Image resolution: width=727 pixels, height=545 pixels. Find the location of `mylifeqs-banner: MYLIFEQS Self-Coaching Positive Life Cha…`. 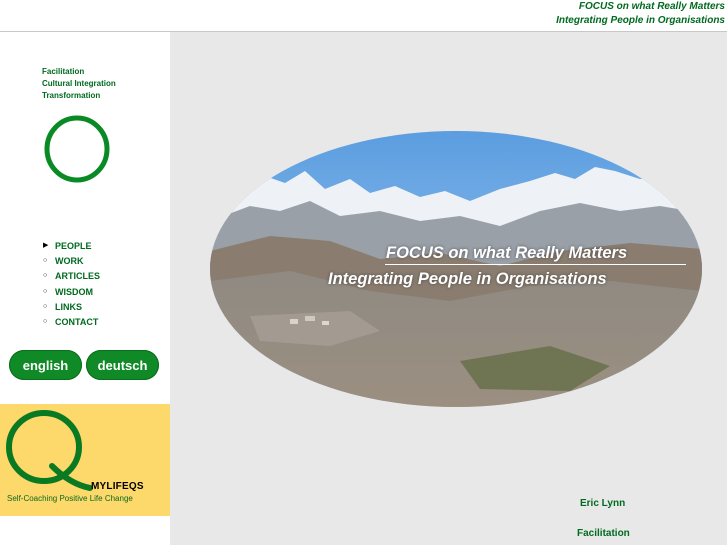

mylifeqs-banner: MYLIFEQS Self-Coaching Positive Life Cha… is located at coordinates (85, 460).